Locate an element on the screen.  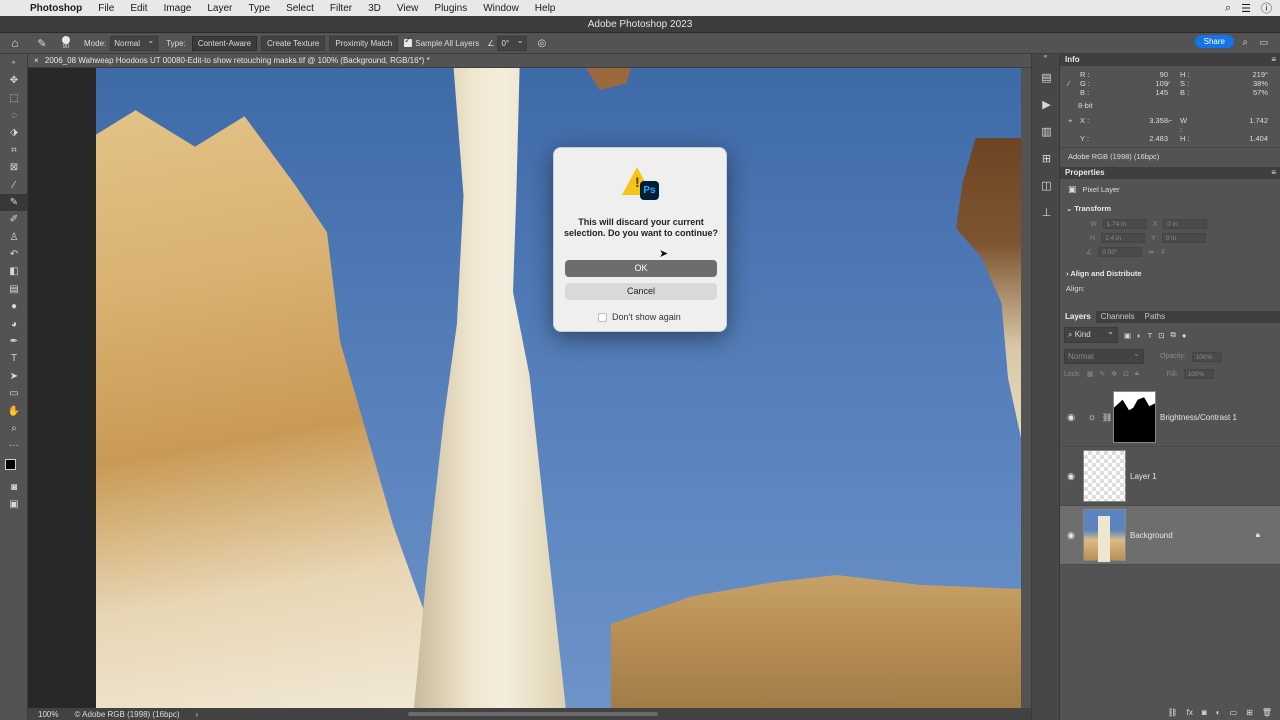
toolbar-grip-icon: » is located at coordinates (13, 63).